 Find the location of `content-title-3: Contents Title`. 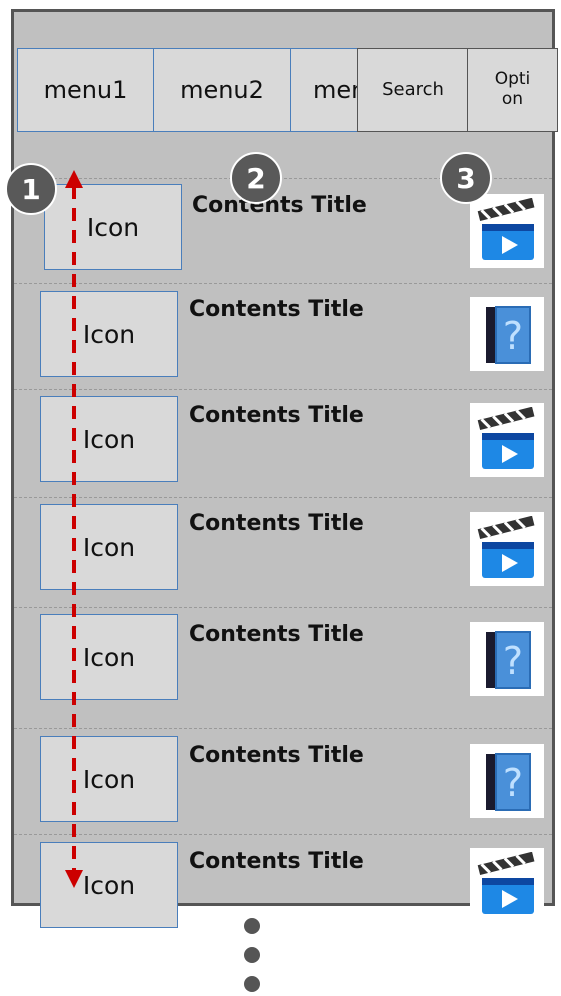

content-title-3: Contents Title is located at coordinates (276, 415).